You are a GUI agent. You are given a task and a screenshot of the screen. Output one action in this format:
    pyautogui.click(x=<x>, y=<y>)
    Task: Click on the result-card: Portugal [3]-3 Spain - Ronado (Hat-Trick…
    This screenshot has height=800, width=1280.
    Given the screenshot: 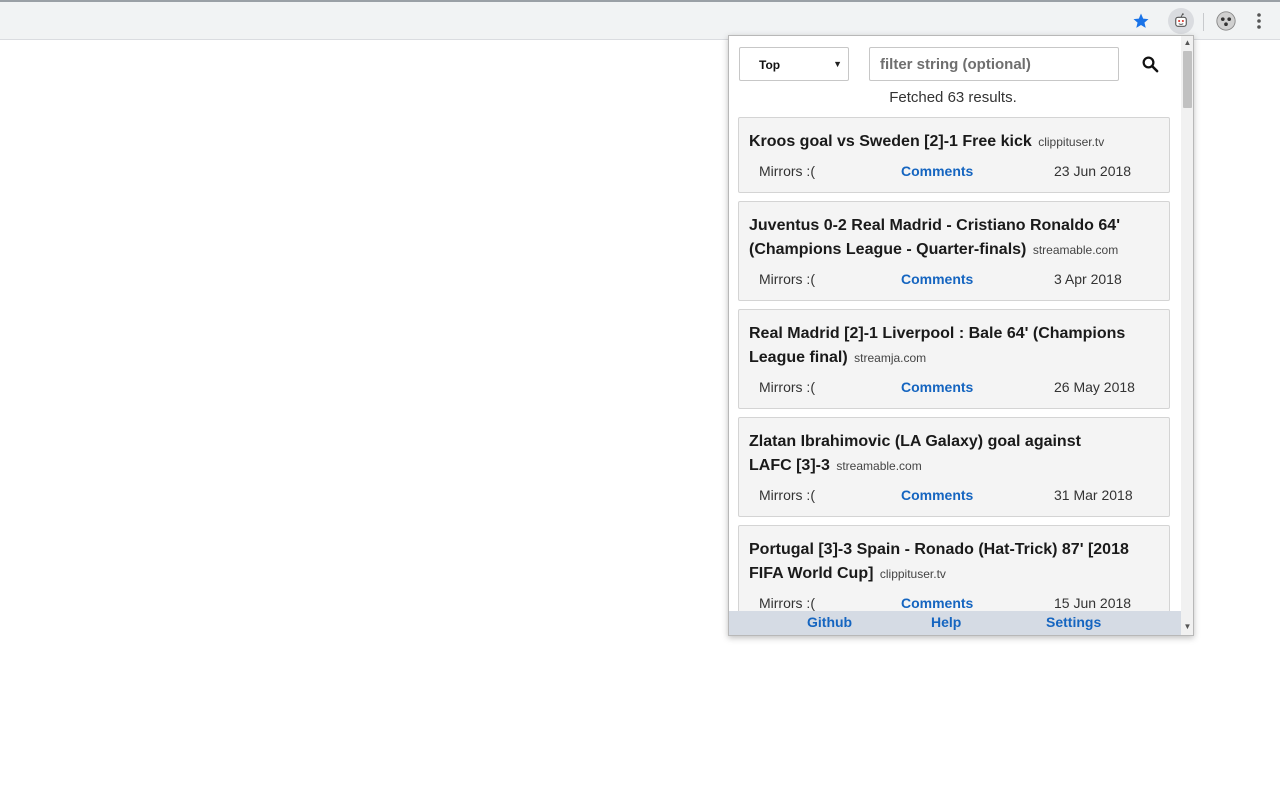 What is the action you would take?
    pyautogui.click(x=954, y=568)
    